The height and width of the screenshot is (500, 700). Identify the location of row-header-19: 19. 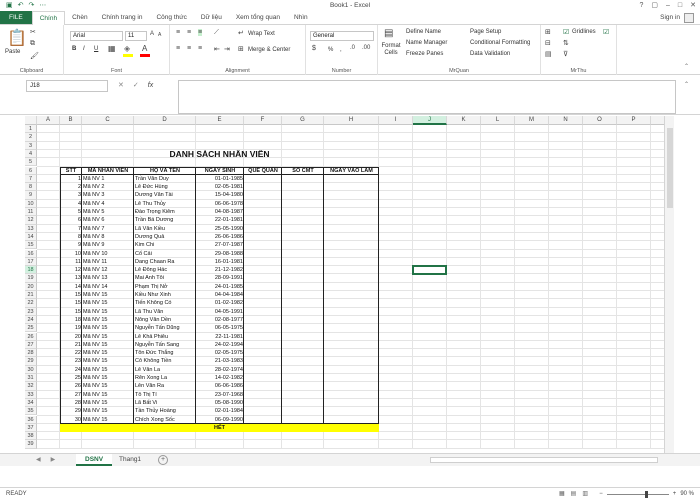
(31, 278).